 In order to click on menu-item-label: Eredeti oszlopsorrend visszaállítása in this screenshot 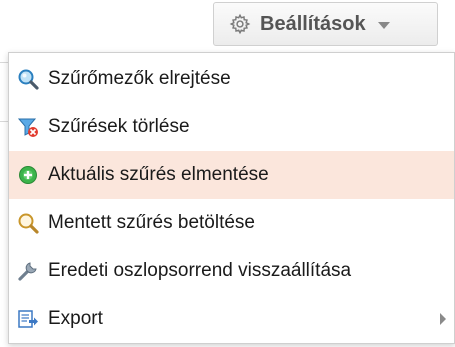, I will do `click(200, 270)`.